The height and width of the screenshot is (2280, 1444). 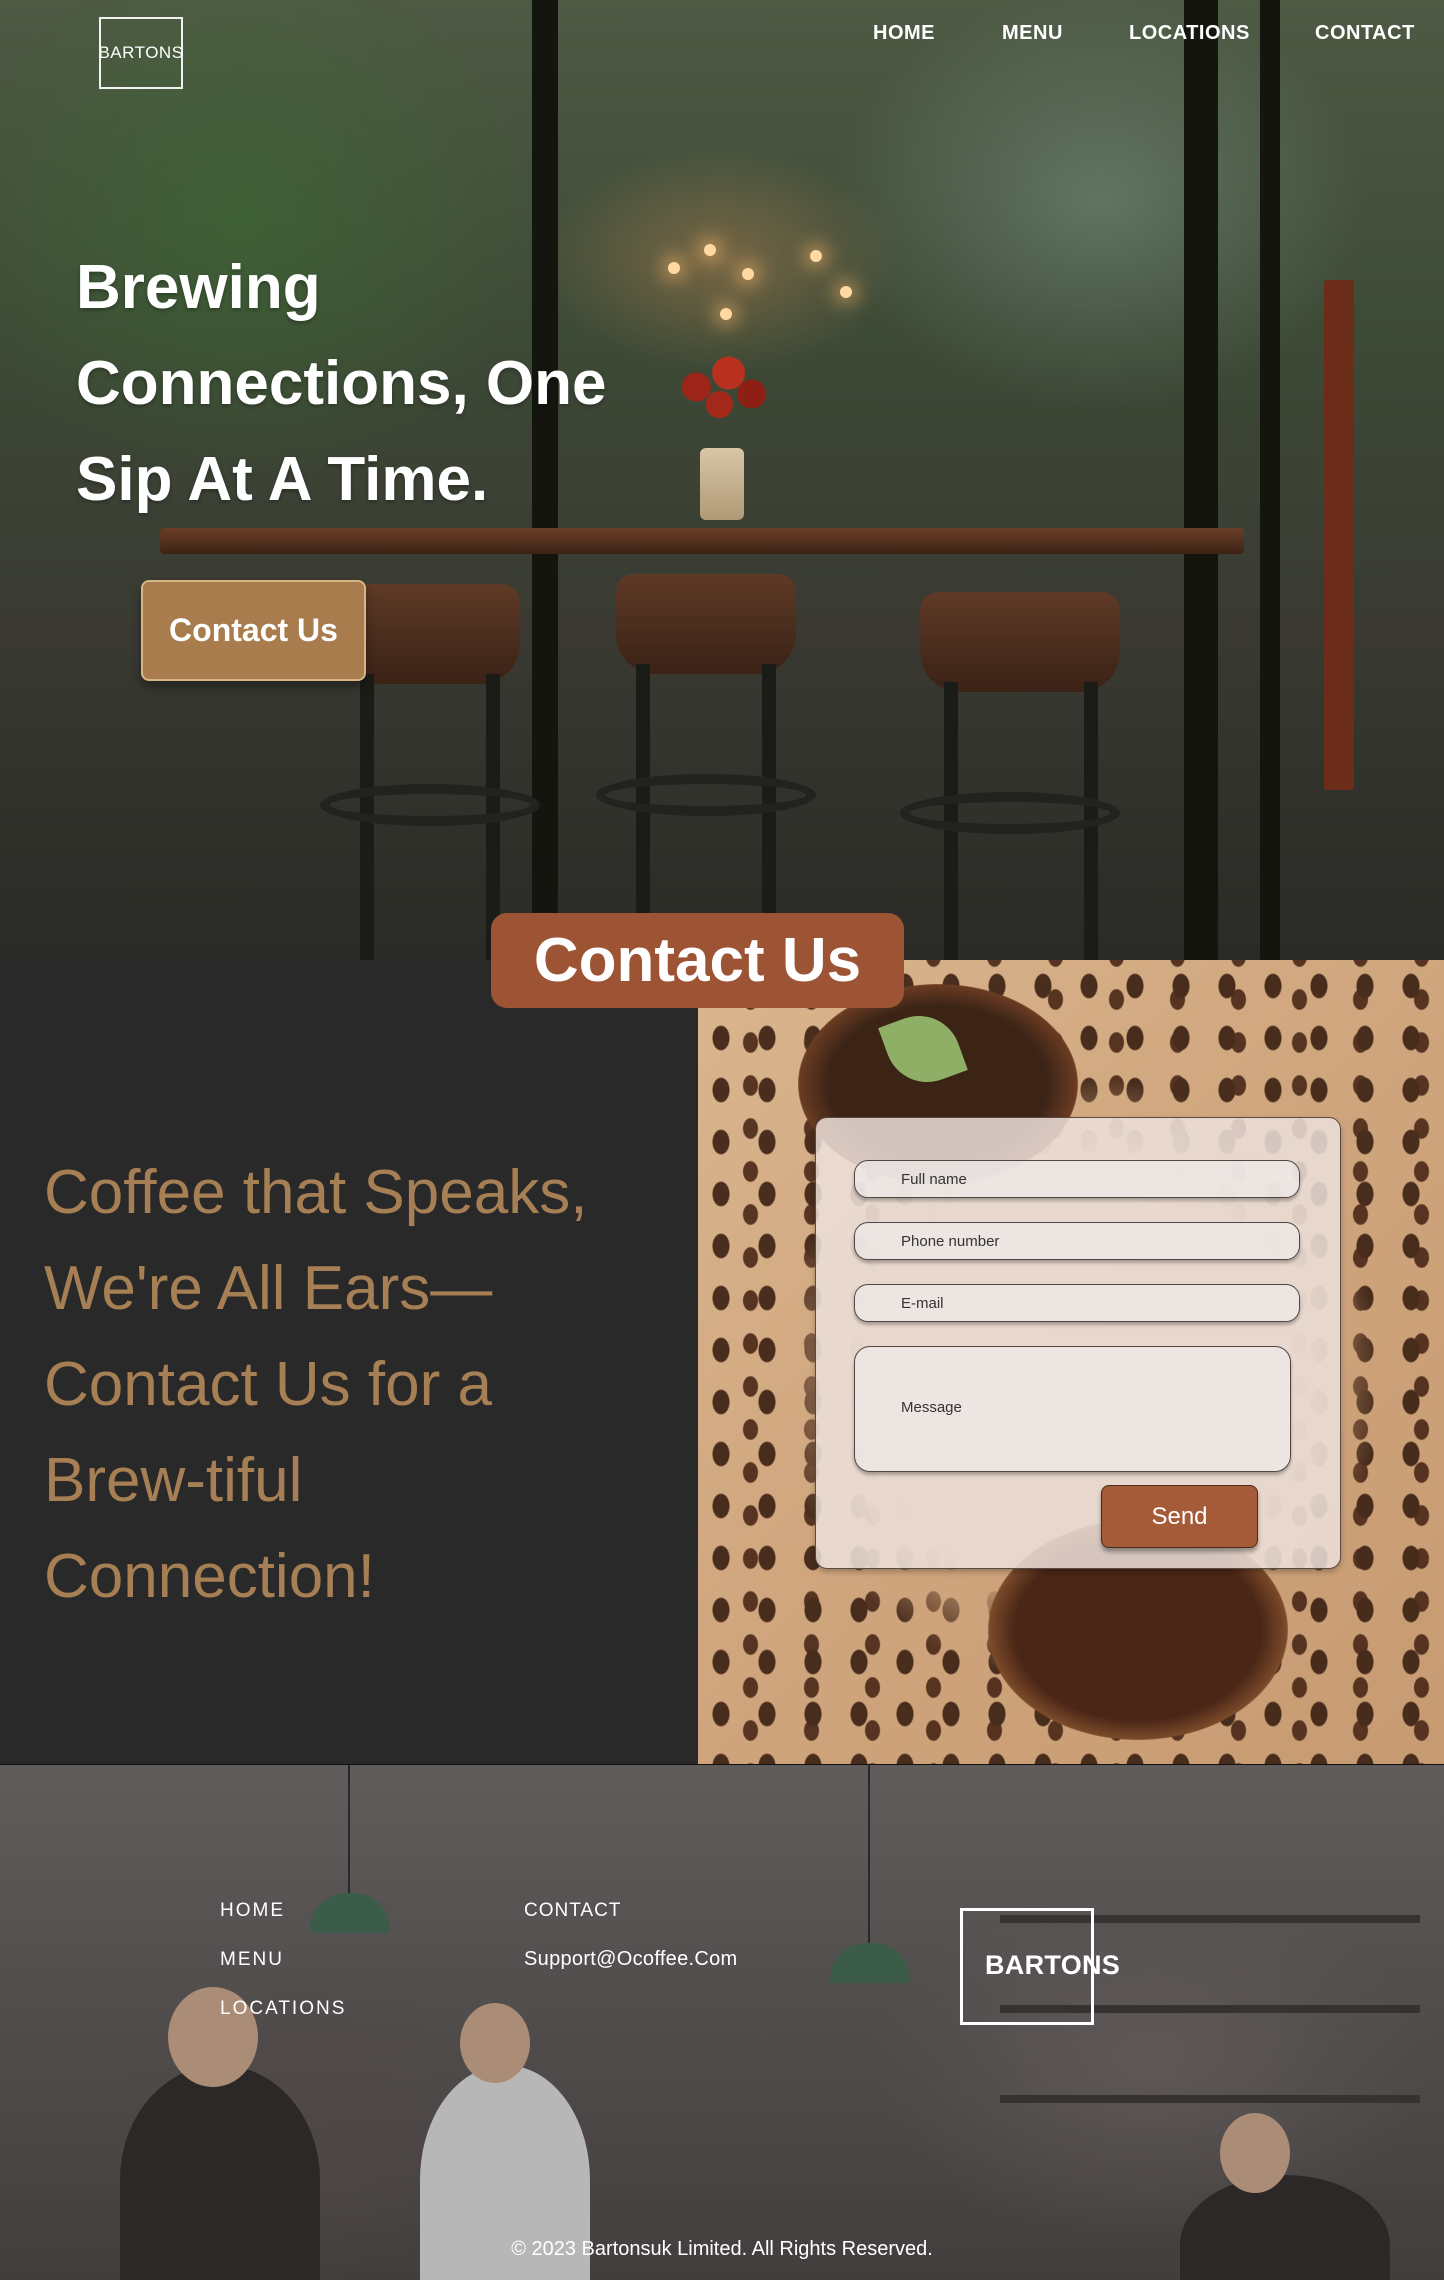 I want to click on tagline-line: Contact Us for a, so click(x=268, y=1384).